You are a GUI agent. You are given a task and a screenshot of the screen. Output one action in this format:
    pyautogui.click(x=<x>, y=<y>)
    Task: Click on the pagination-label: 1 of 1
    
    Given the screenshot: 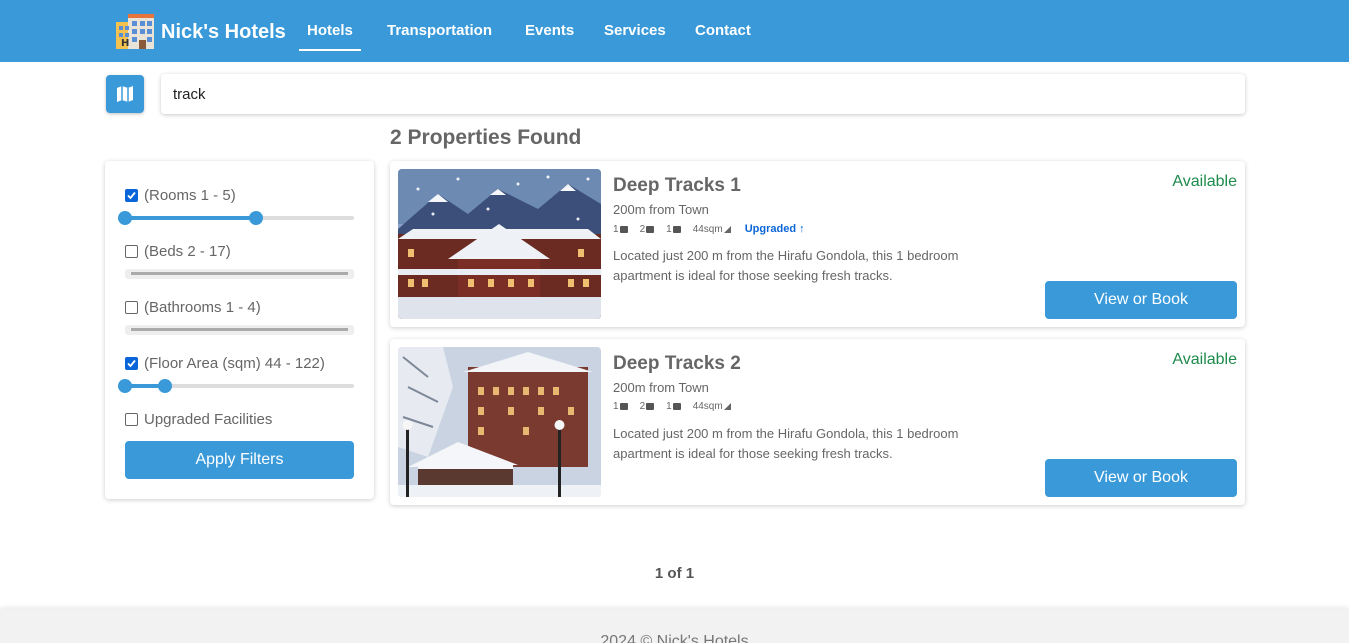 What is the action you would take?
    pyautogui.click(x=674, y=573)
    